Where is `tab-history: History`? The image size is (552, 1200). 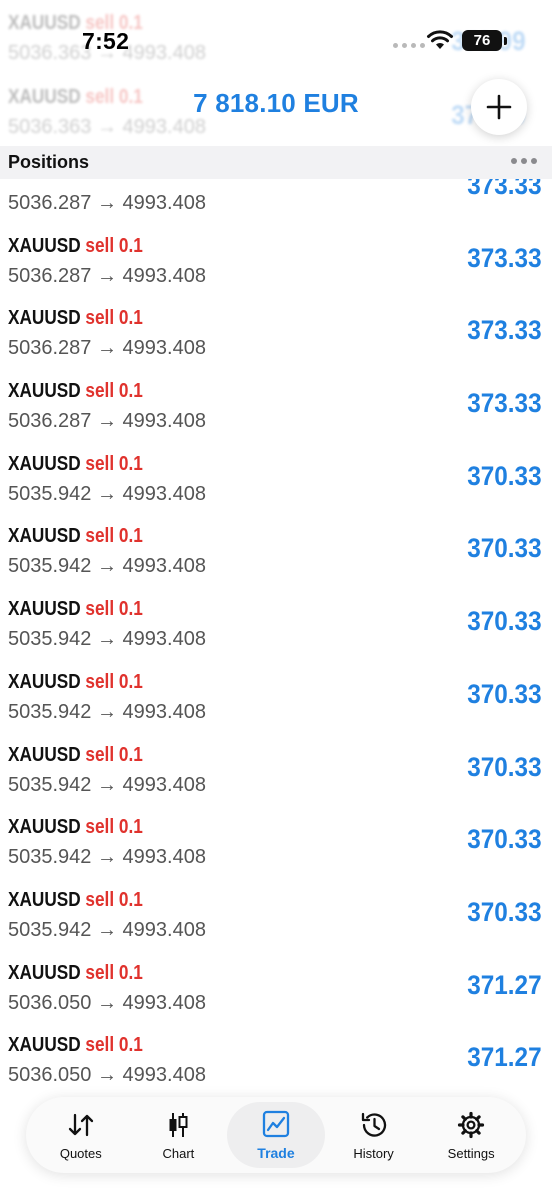 tab-history: History is located at coordinates (374, 1135).